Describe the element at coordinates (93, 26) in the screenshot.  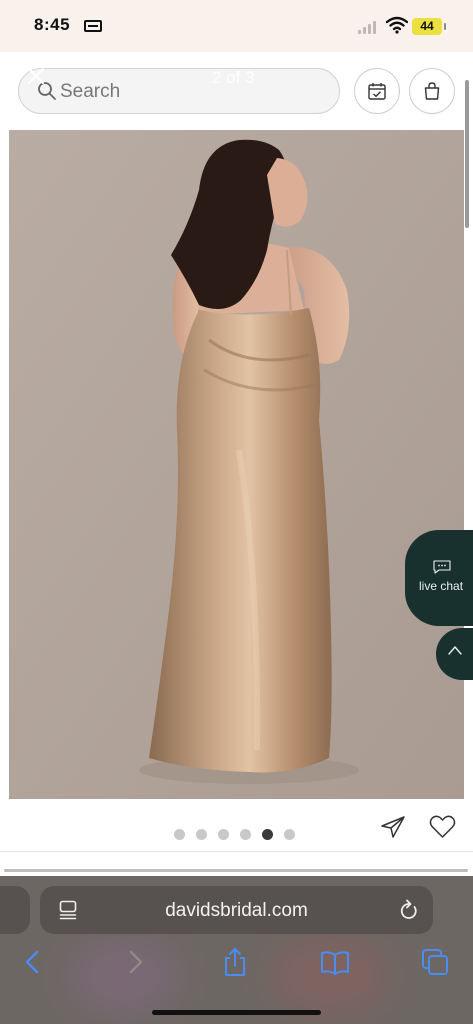
I see `sim-icon` at that location.